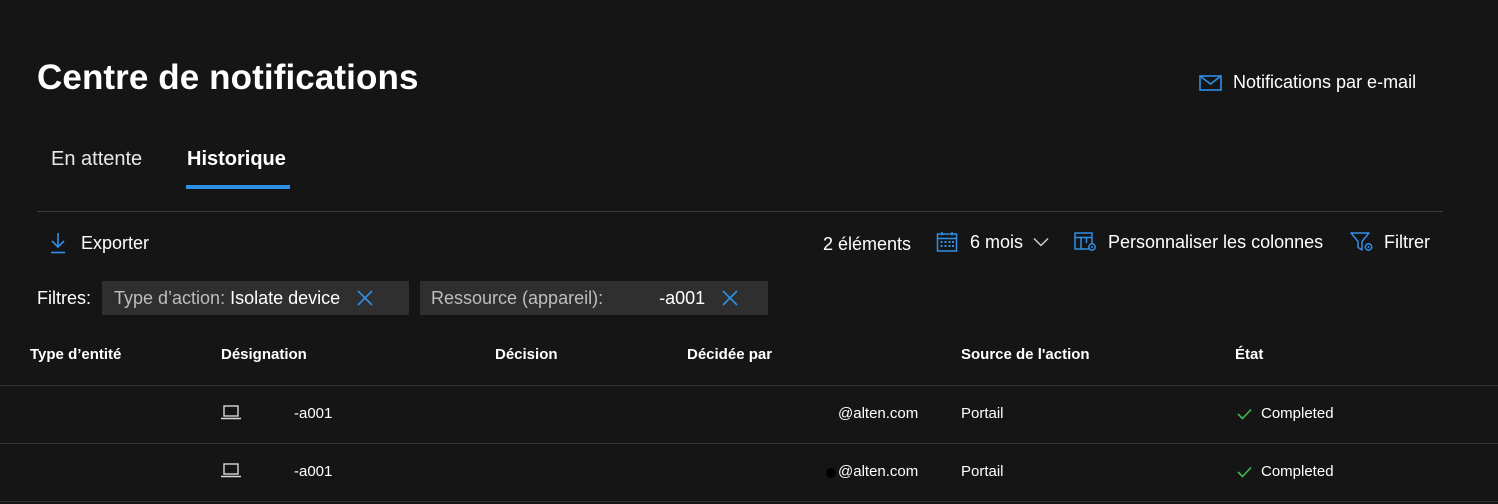 The height and width of the screenshot is (504, 1498). What do you see at coordinates (1407, 241) in the screenshot?
I see `filter-label: Filtrer` at bounding box center [1407, 241].